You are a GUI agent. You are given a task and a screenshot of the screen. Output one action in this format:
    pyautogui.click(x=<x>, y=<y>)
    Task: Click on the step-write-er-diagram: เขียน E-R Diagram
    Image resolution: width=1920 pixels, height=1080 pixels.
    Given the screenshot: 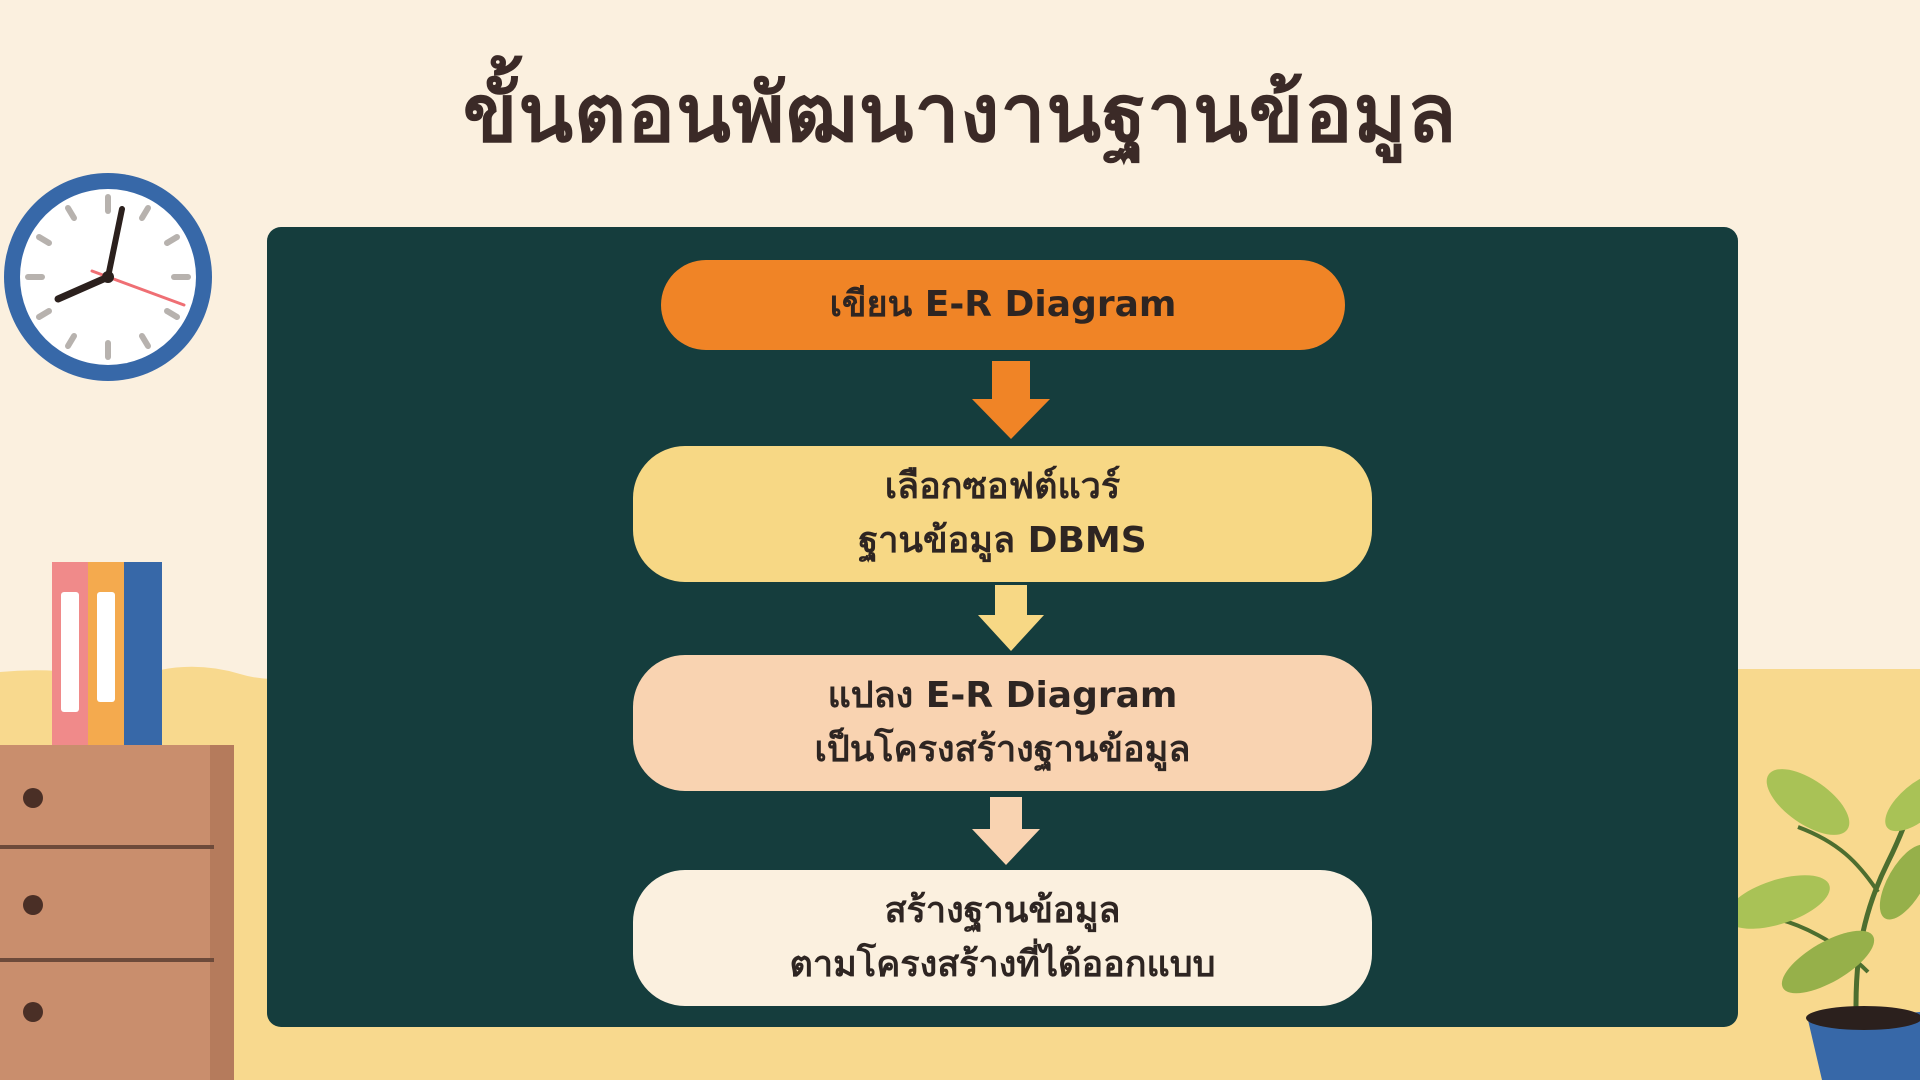 What is the action you would take?
    pyautogui.click(x=1003, y=305)
    